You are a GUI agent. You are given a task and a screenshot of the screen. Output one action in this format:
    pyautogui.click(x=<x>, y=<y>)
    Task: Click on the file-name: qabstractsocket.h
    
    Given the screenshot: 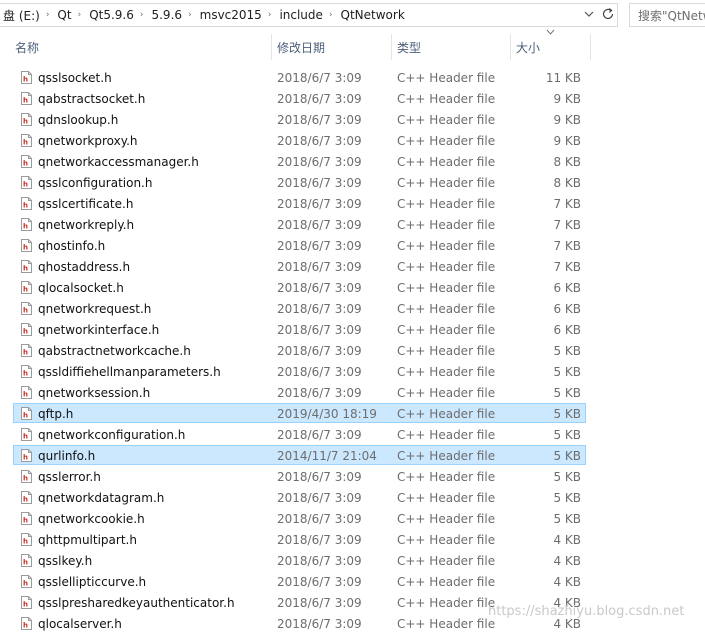 What is the action you would take?
    pyautogui.click(x=92, y=99)
    